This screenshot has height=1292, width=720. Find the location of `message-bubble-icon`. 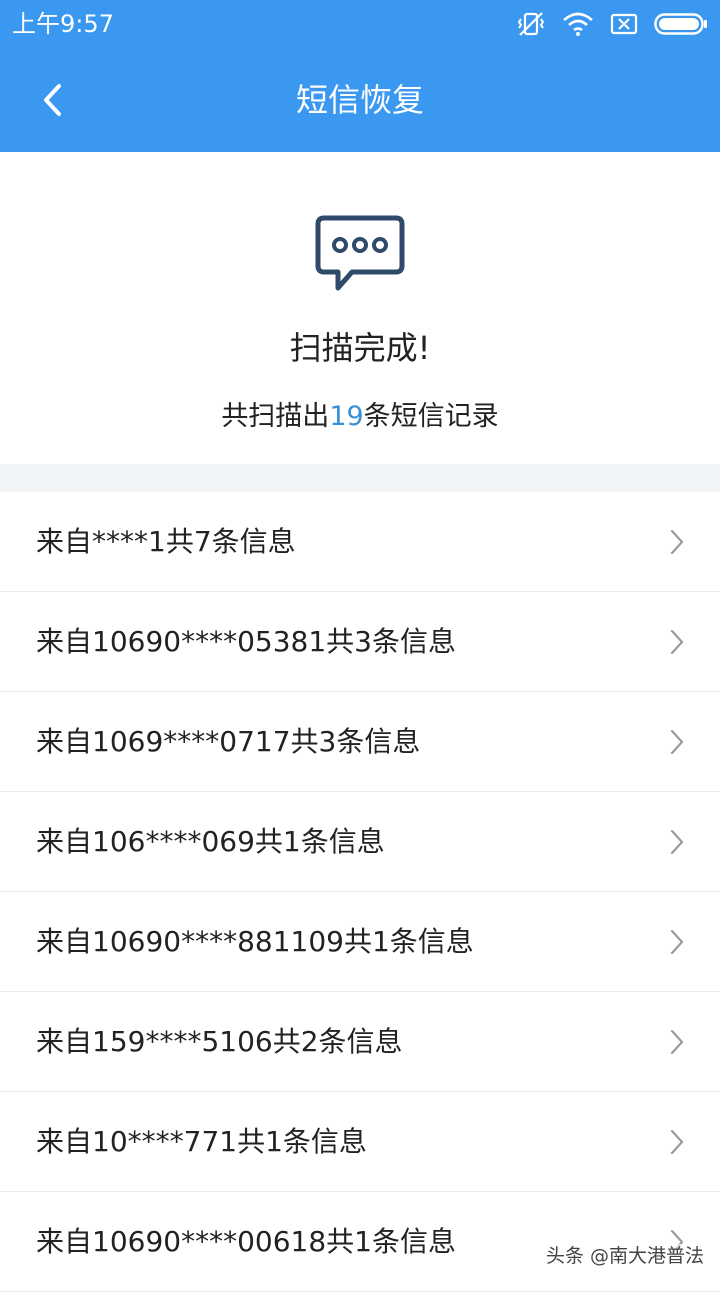

message-bubble-icon is located at coordinates (360, 253).